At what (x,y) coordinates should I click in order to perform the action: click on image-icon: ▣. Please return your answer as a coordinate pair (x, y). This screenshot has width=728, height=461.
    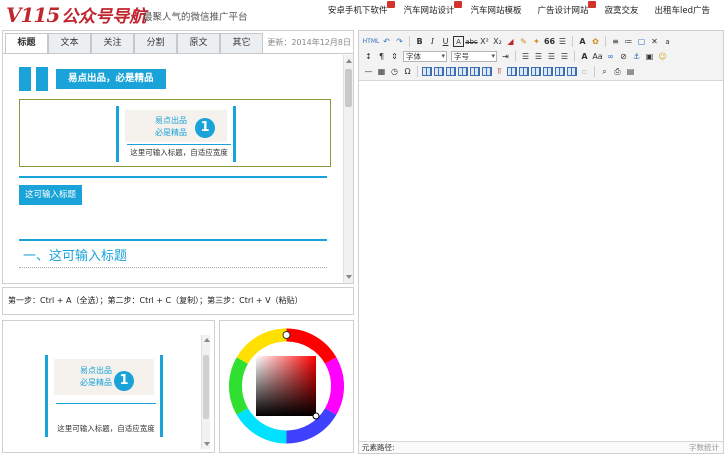
    Looking at the image, I should click on (649, 56).